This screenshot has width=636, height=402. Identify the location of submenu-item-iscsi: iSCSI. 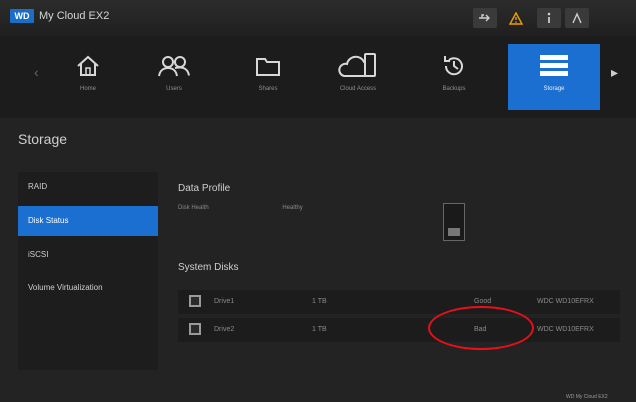
(88, 255).